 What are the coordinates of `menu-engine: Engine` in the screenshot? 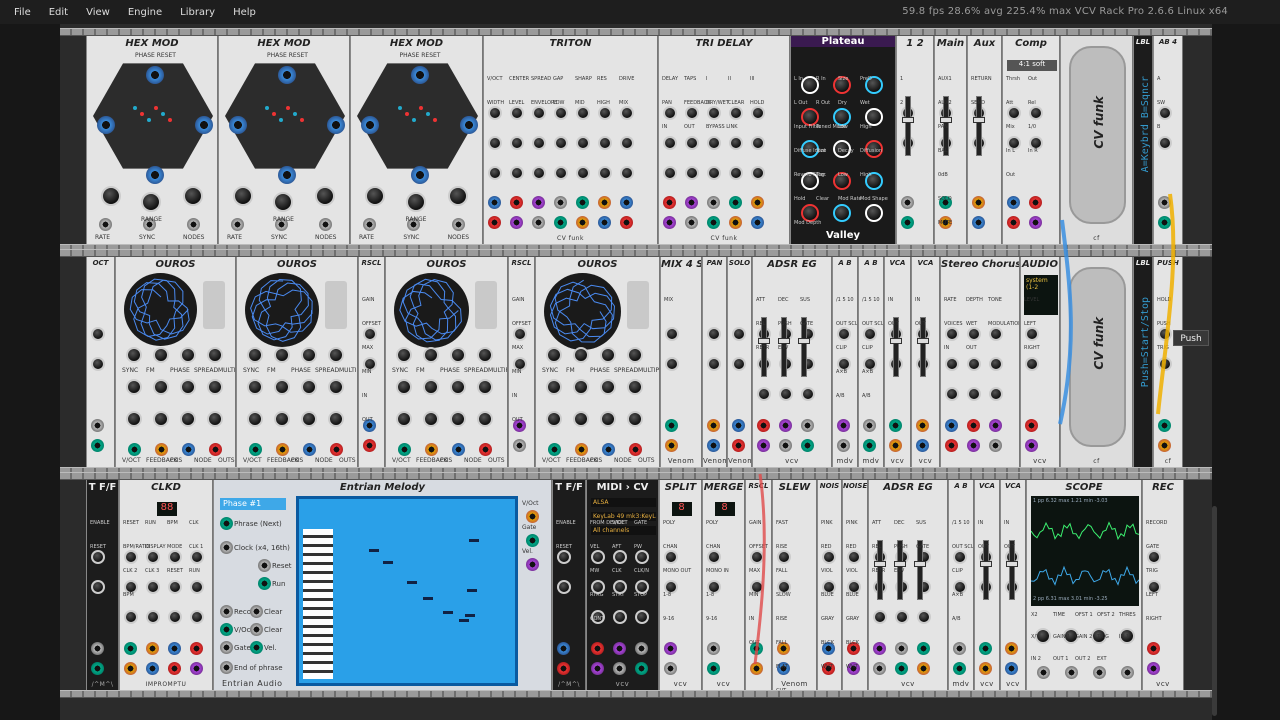 It's located at (145, 12).